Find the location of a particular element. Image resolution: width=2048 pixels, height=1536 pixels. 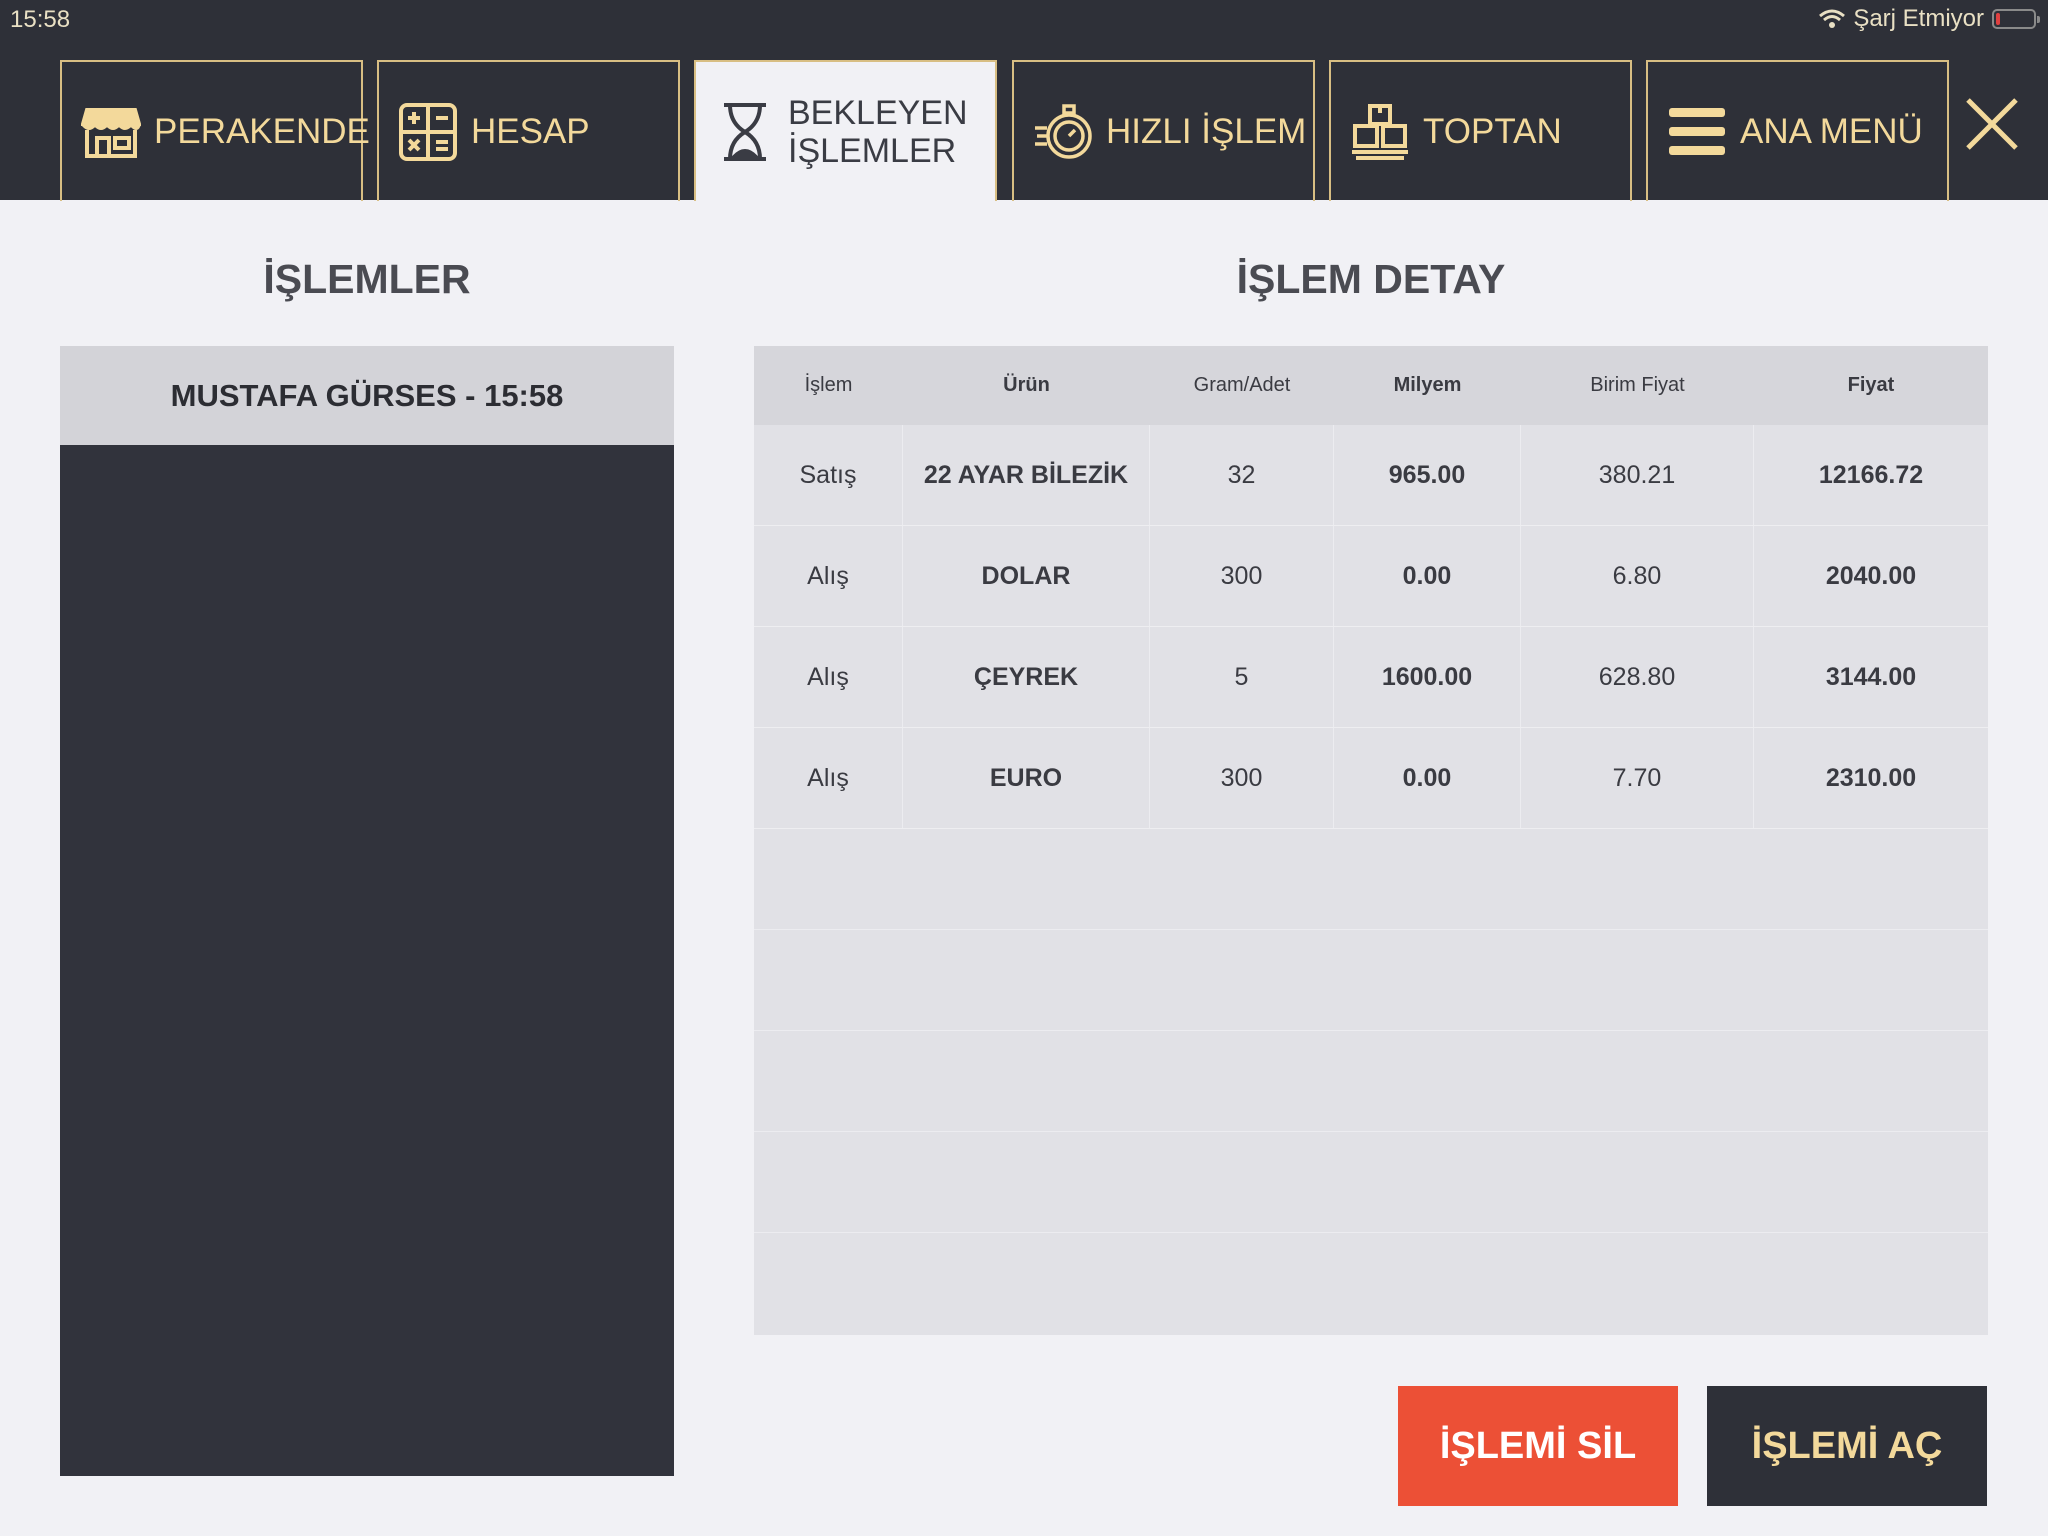

status-indicators: Şarj Etmiyor is located at coordinates (1929, 19).